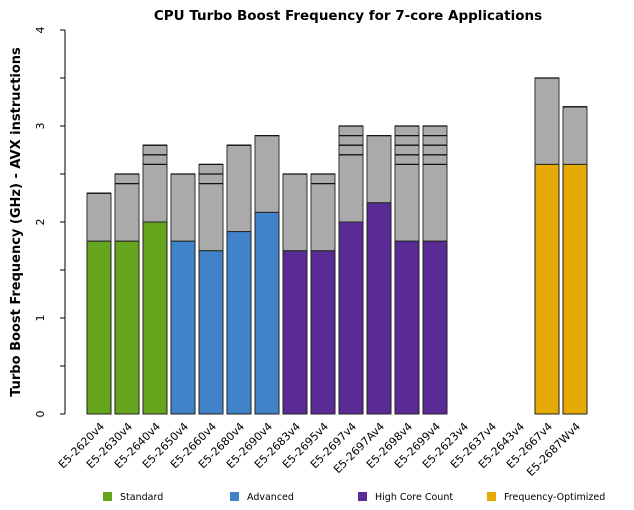  Describe the element at coordinates (270, 497) in the screenshot. I see `legend-label: Advanced` at that location.